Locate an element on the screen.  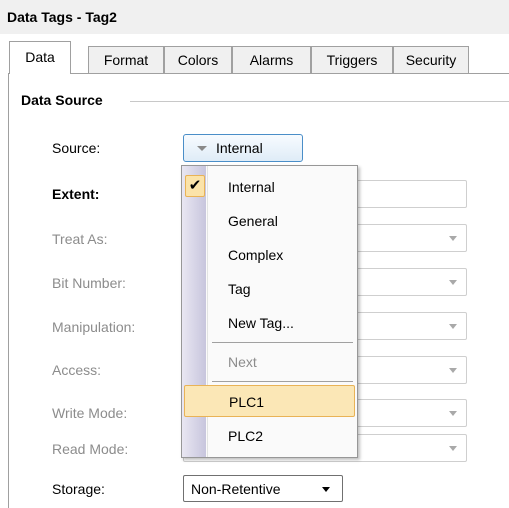
menu-item-next: Next is located at coordinates (269, 362).